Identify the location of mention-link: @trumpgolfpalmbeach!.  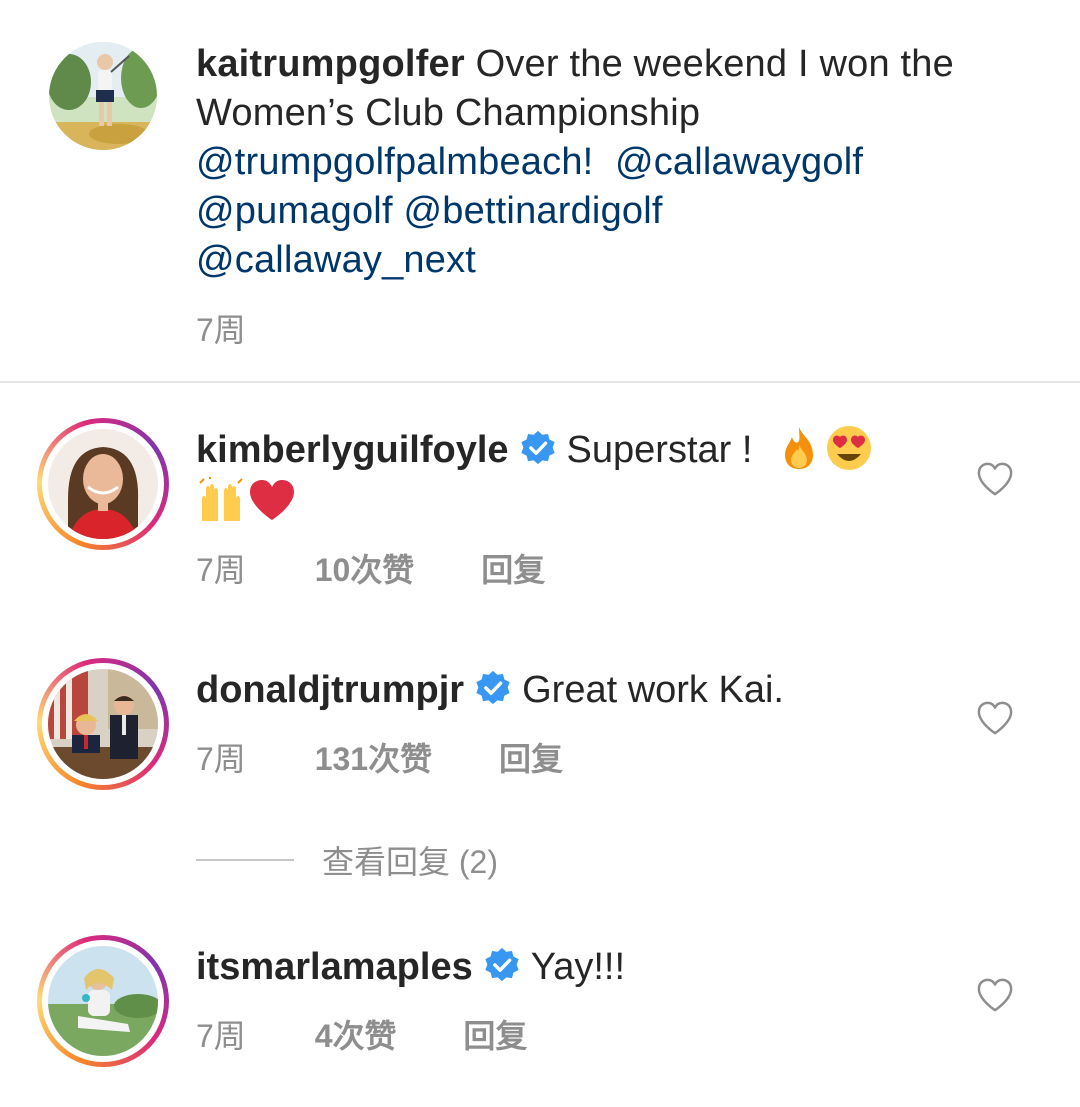
(394, 162).